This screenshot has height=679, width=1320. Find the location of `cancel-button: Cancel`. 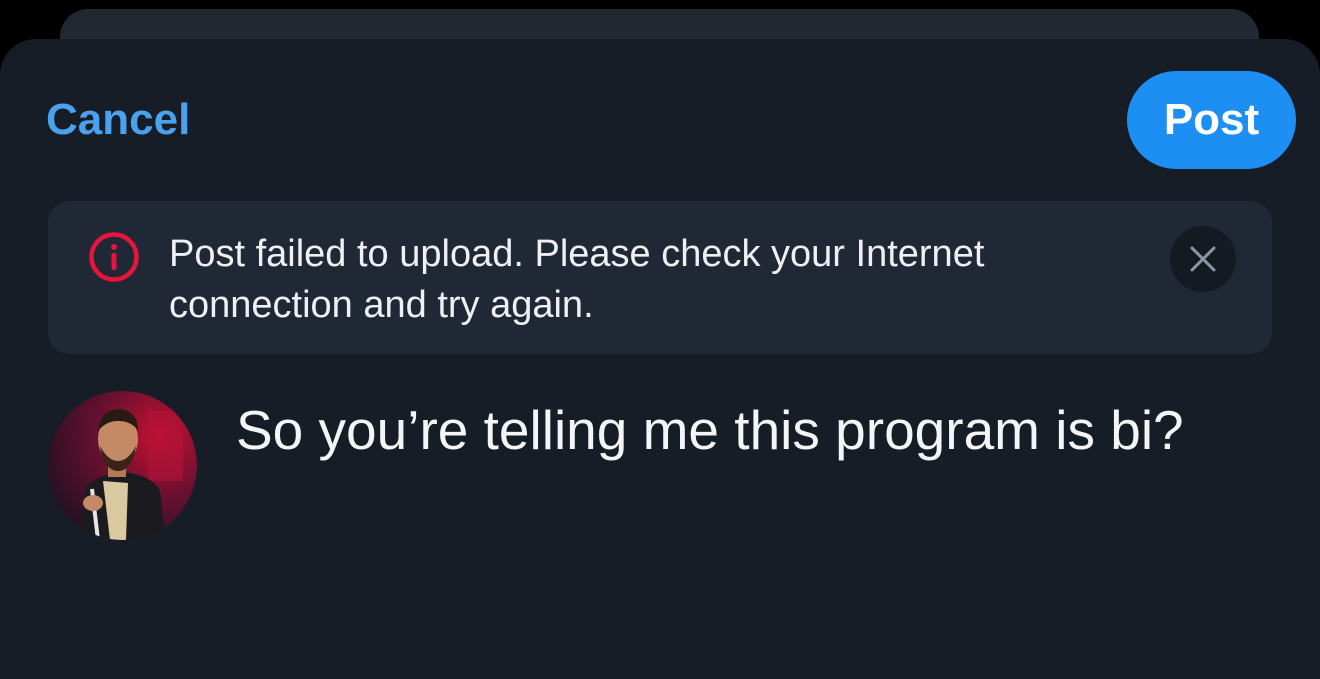

cancel-button: Cancel is located at coordinates (118, 120).